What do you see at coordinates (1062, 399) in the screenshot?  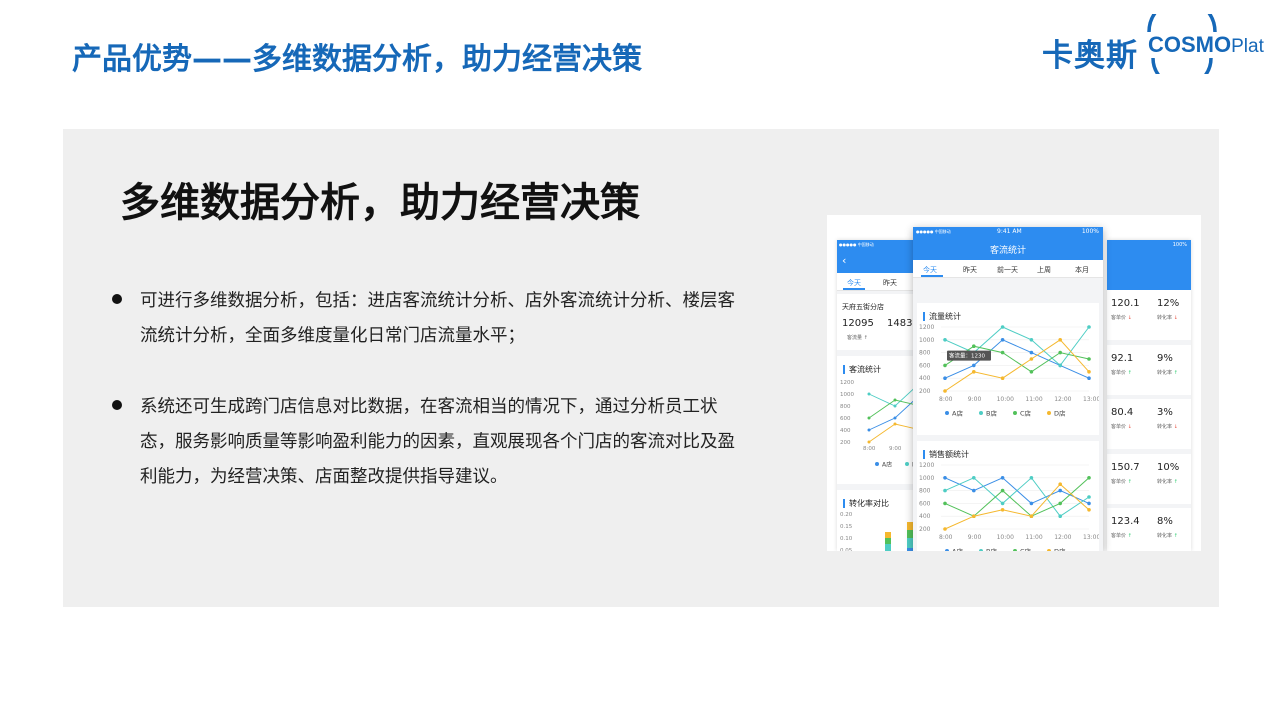 I see `x-tick-label: 12:00` at bounding box center [1062, 399].